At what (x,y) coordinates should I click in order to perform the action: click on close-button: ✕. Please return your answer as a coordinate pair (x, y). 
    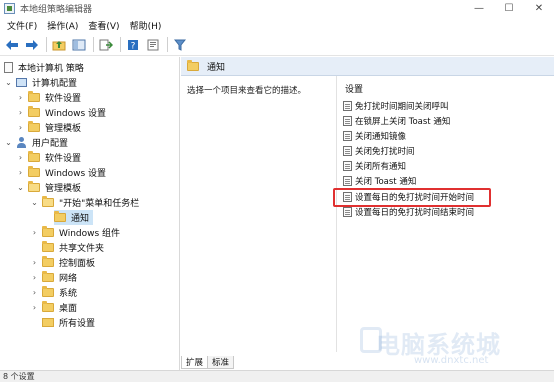
    Looking at the image, I should click on (539, 8).